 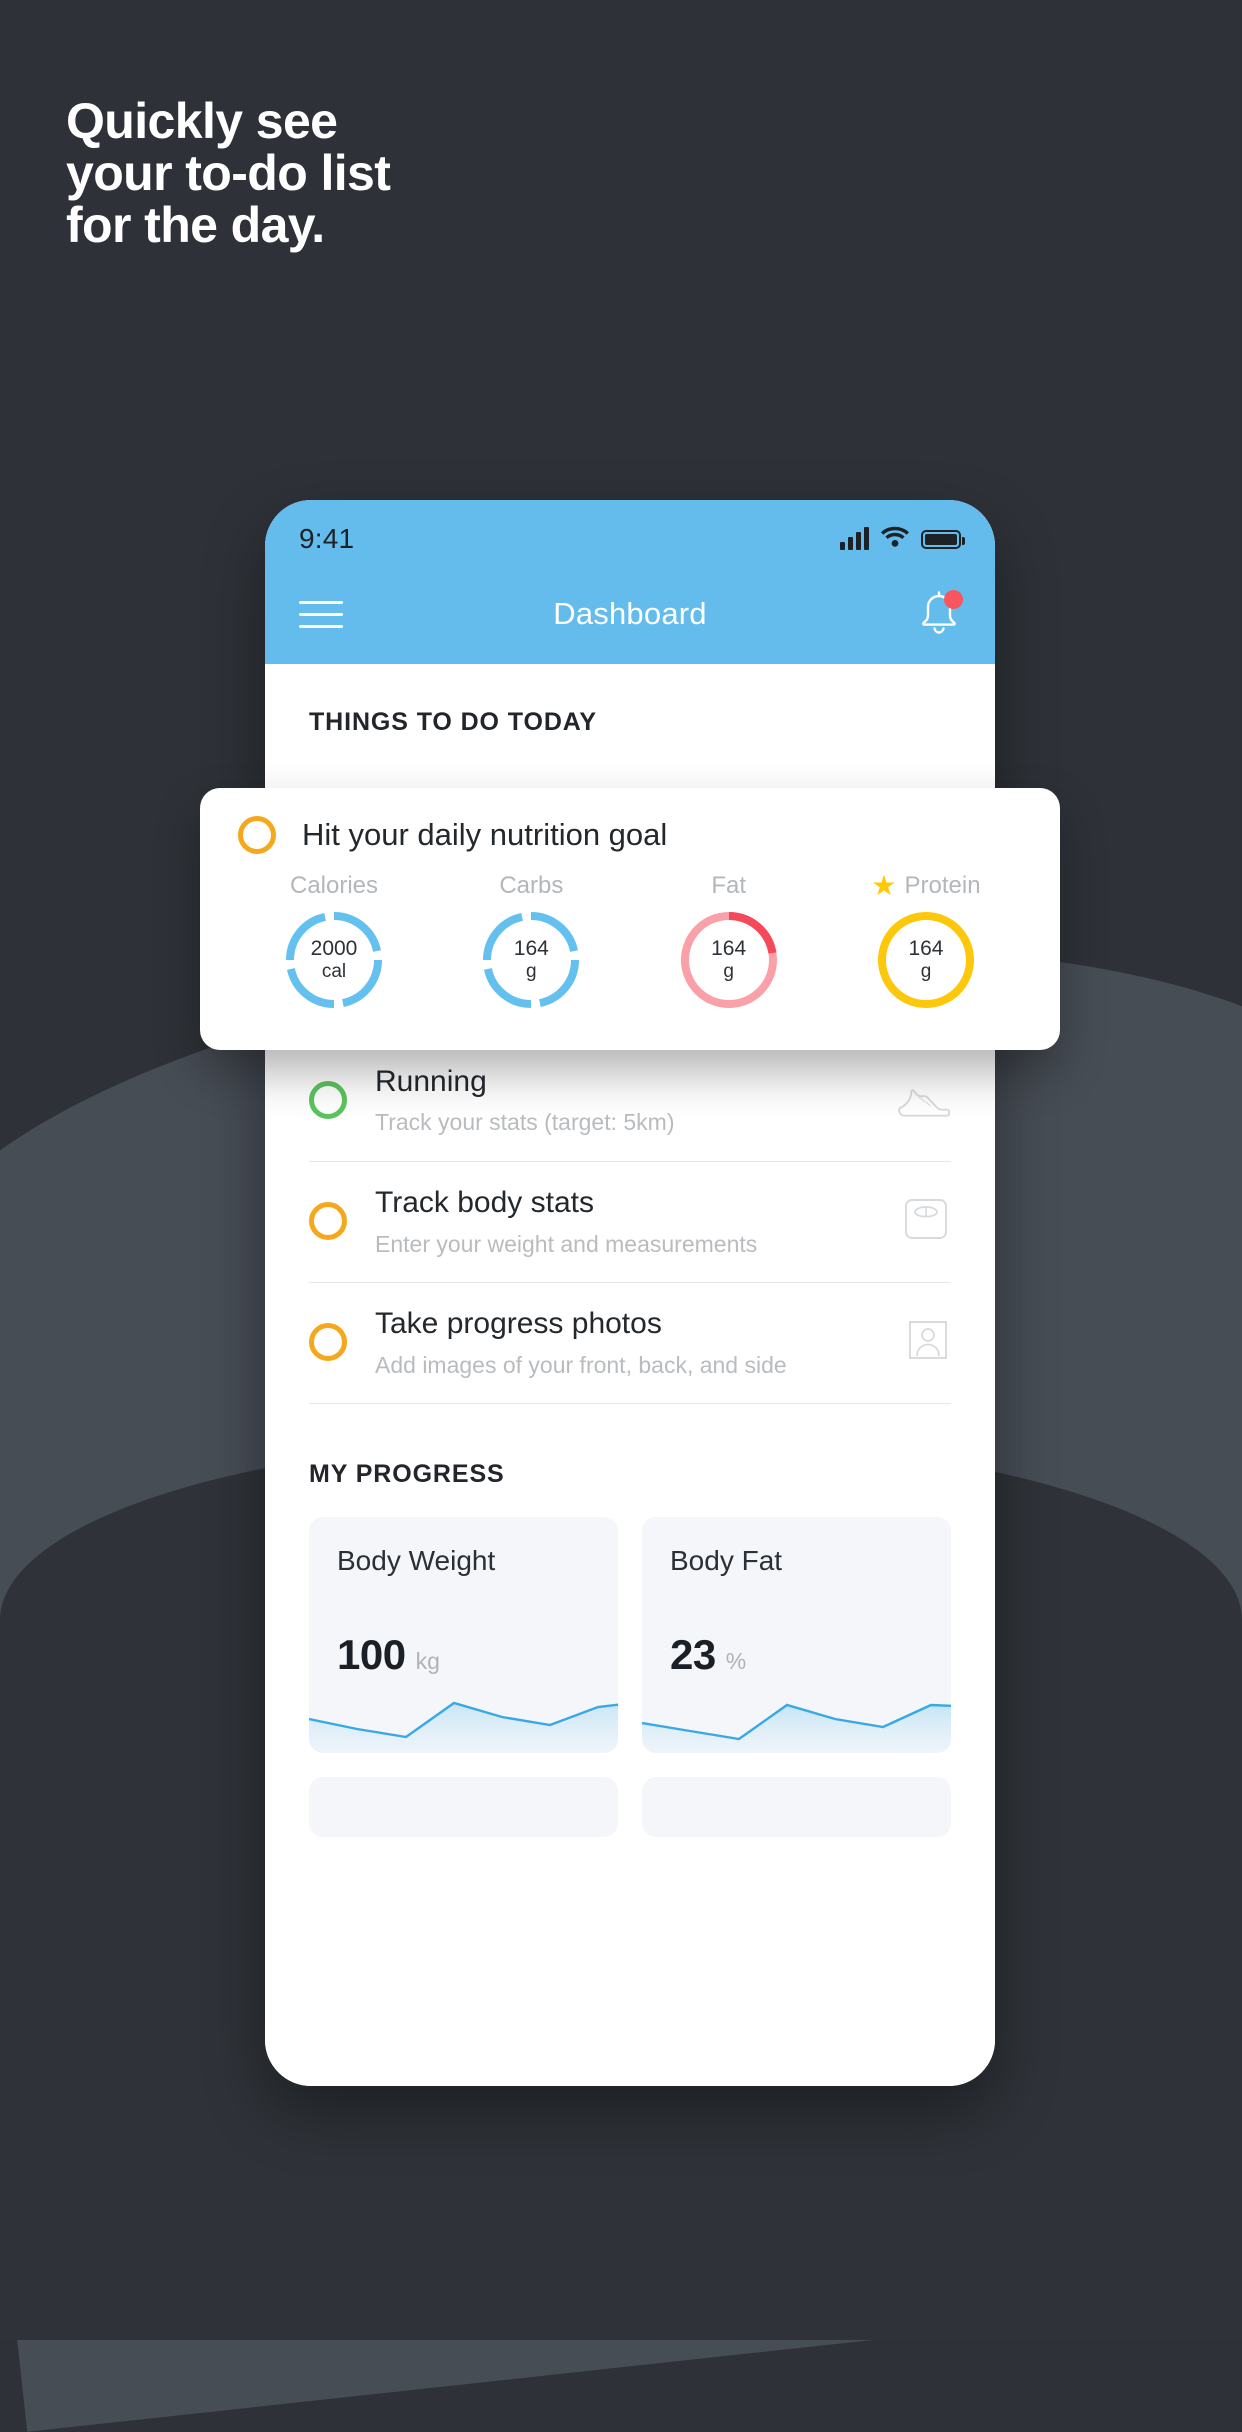 What do you see at coordinates (371, 1655) in the screenshot?
I see `progress-card-number: 100` at bounding box center [371, 1655].